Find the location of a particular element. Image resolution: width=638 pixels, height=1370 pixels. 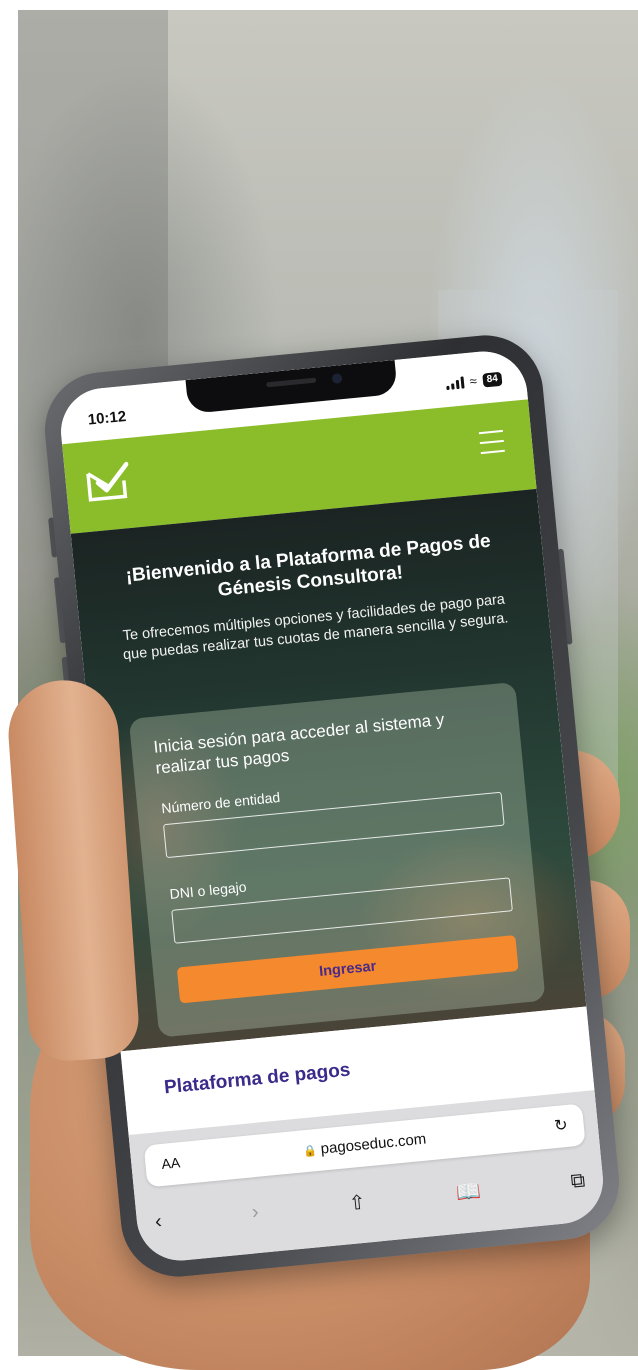

front-camera is located at coordinates (337, 379).